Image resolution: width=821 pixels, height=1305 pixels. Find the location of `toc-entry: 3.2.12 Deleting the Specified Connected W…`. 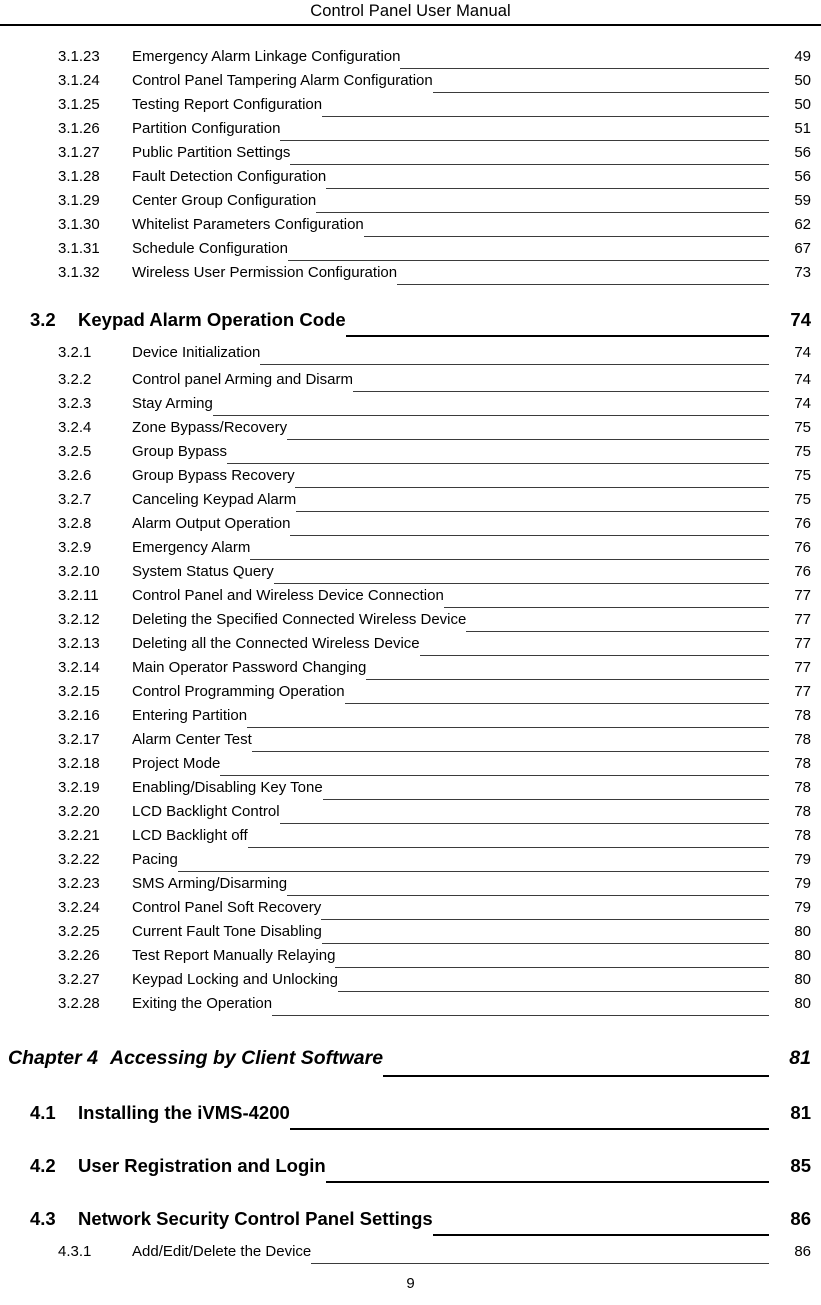

toc-entry: 3.2.12 Deleting the Specified Connected W… is located at coordinates (410, 623).